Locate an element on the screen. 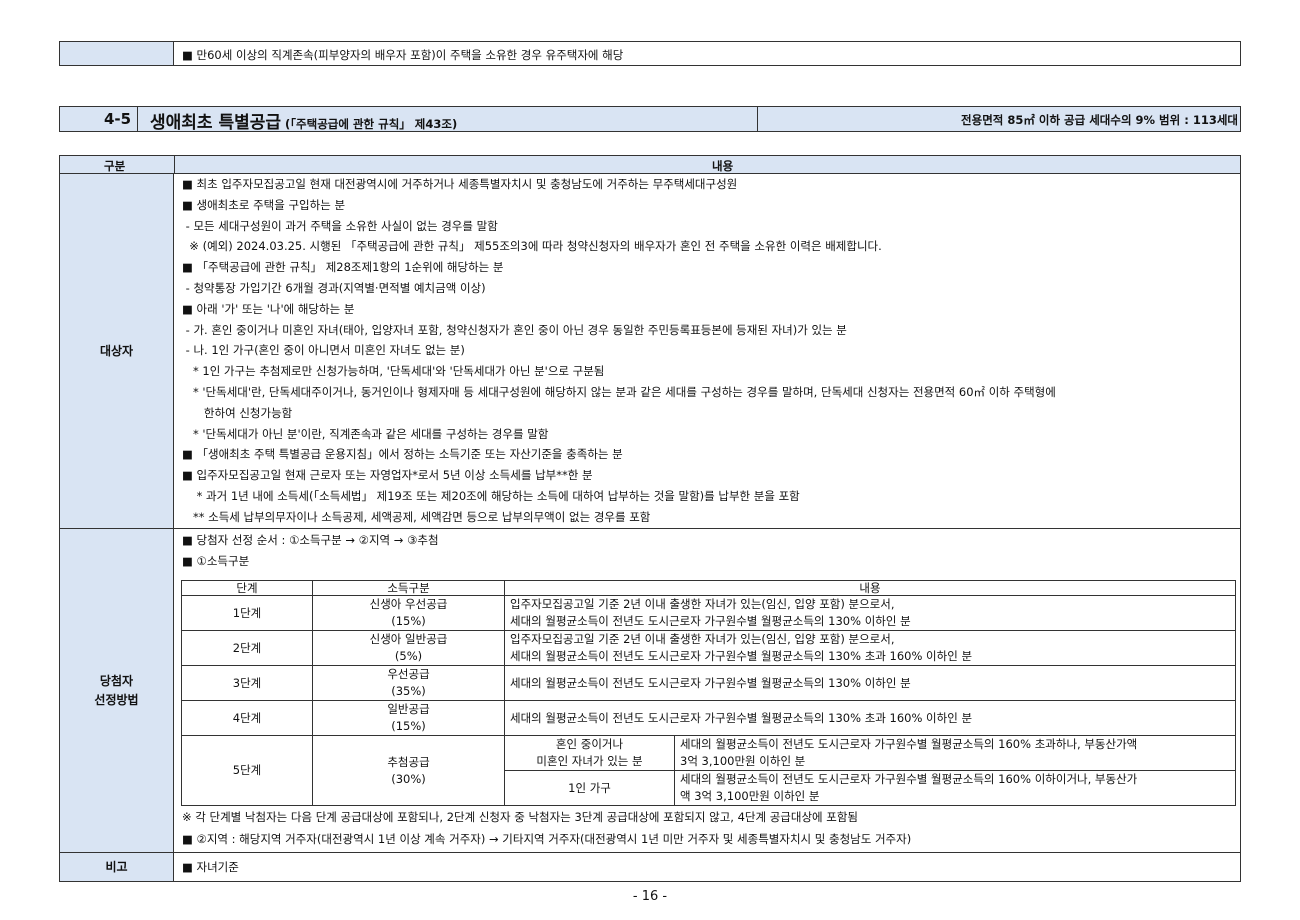  type-pct: (30%) is located at coordinates (408, 778).